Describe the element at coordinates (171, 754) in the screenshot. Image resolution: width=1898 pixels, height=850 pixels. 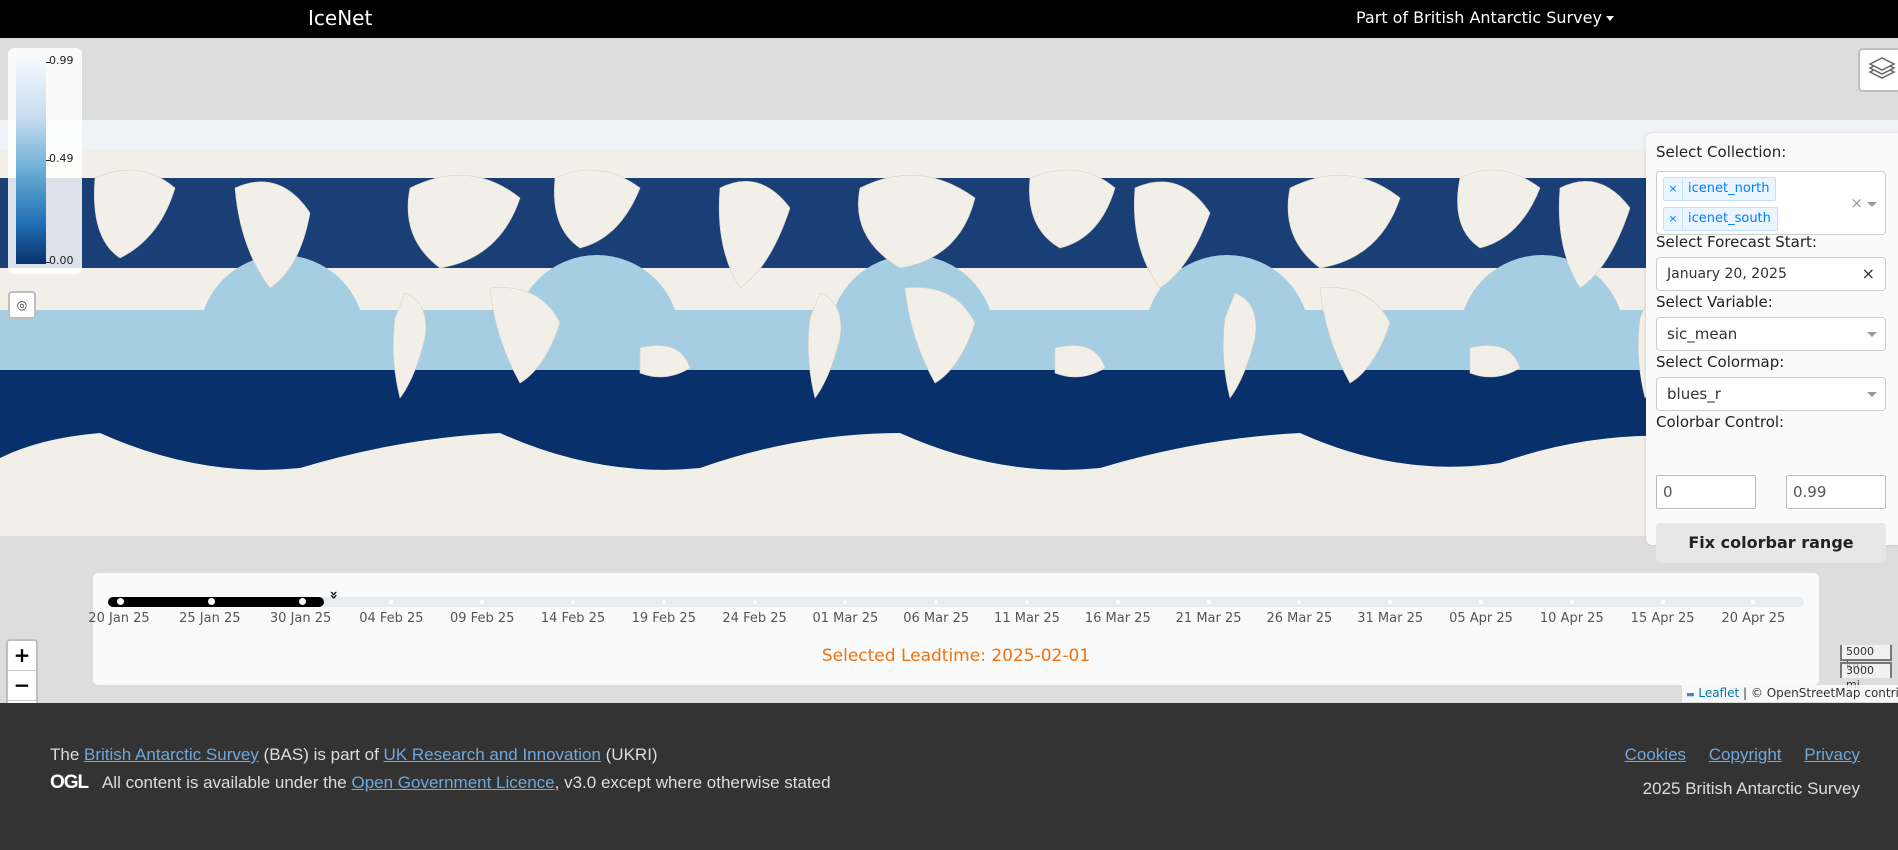
I see `bas-link: British Antarctic Survey` at that location.